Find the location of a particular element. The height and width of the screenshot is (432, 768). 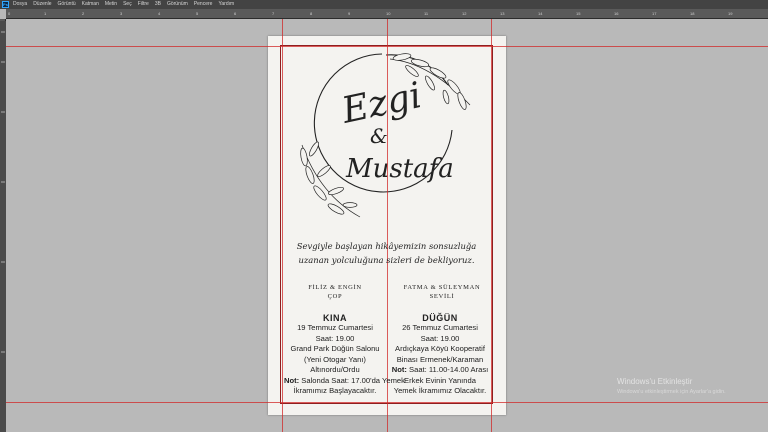

ruler-label: 11 is located at coordinates (426, 13).